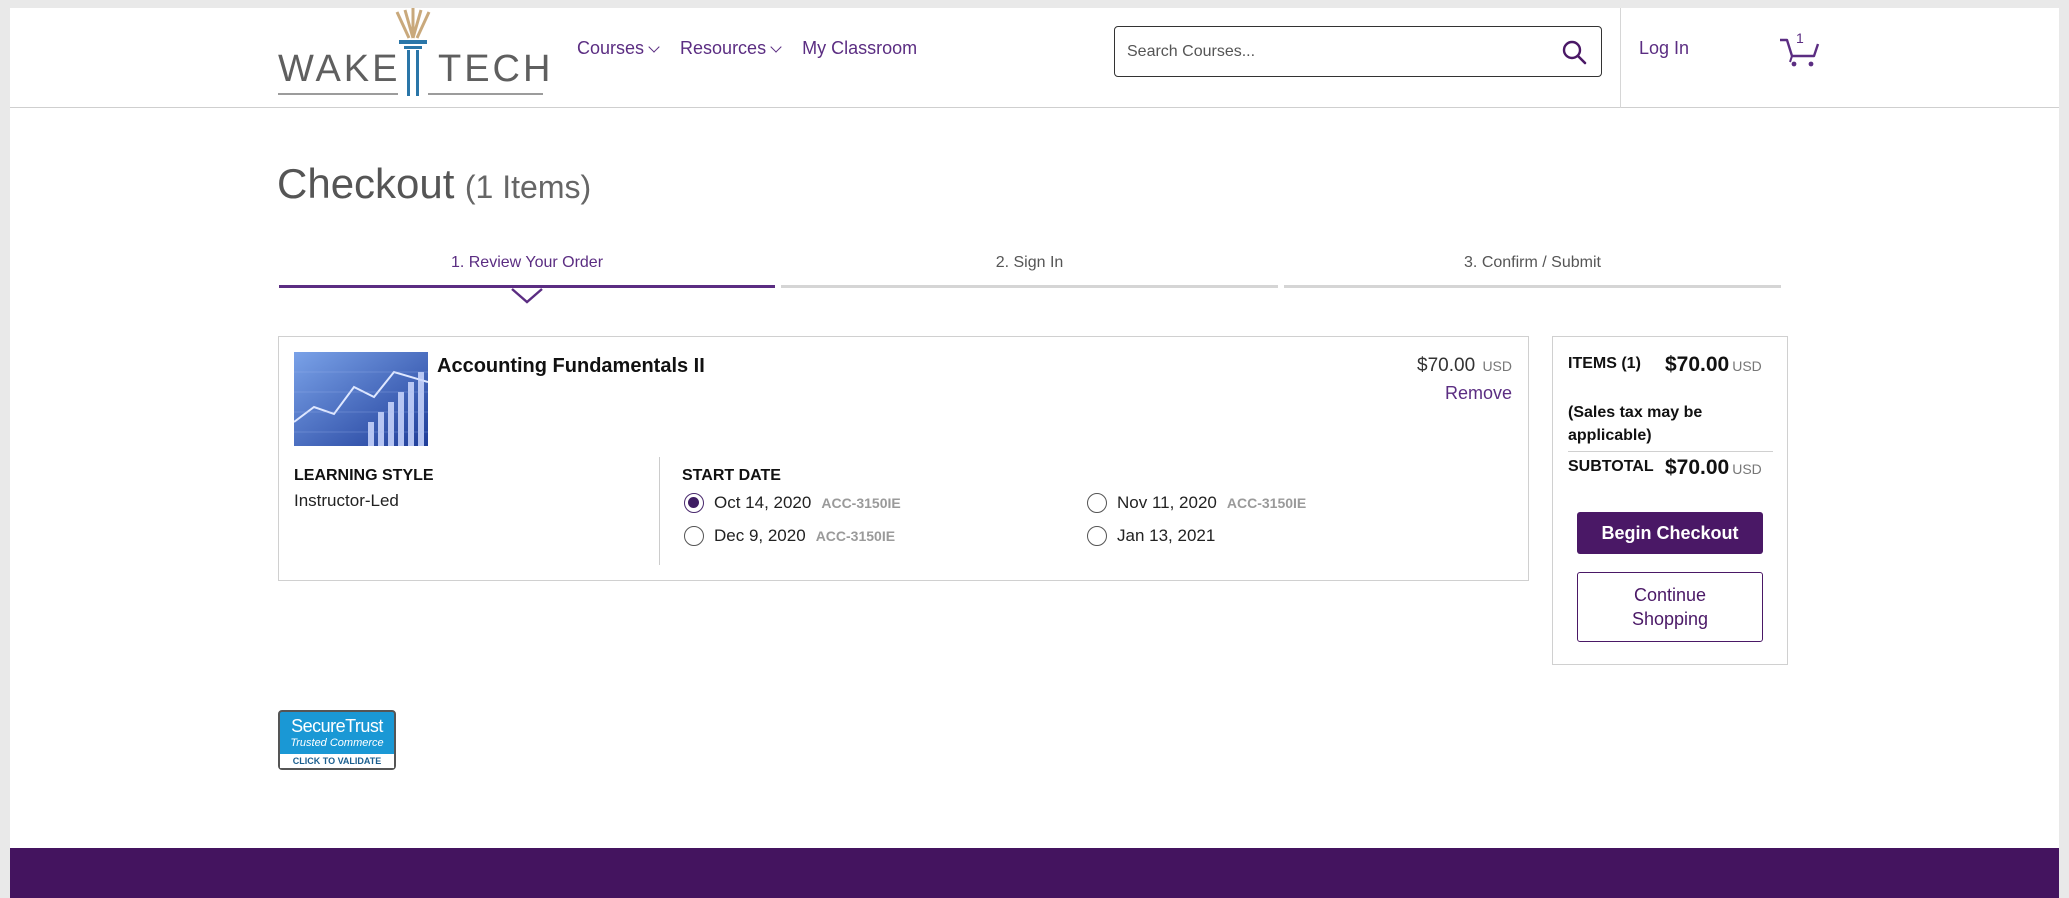 This screenshot has height=898, width=2069. Describe the element at coordinates (485, 94) in the screenshot. I see `logo-underline-right` at that location.